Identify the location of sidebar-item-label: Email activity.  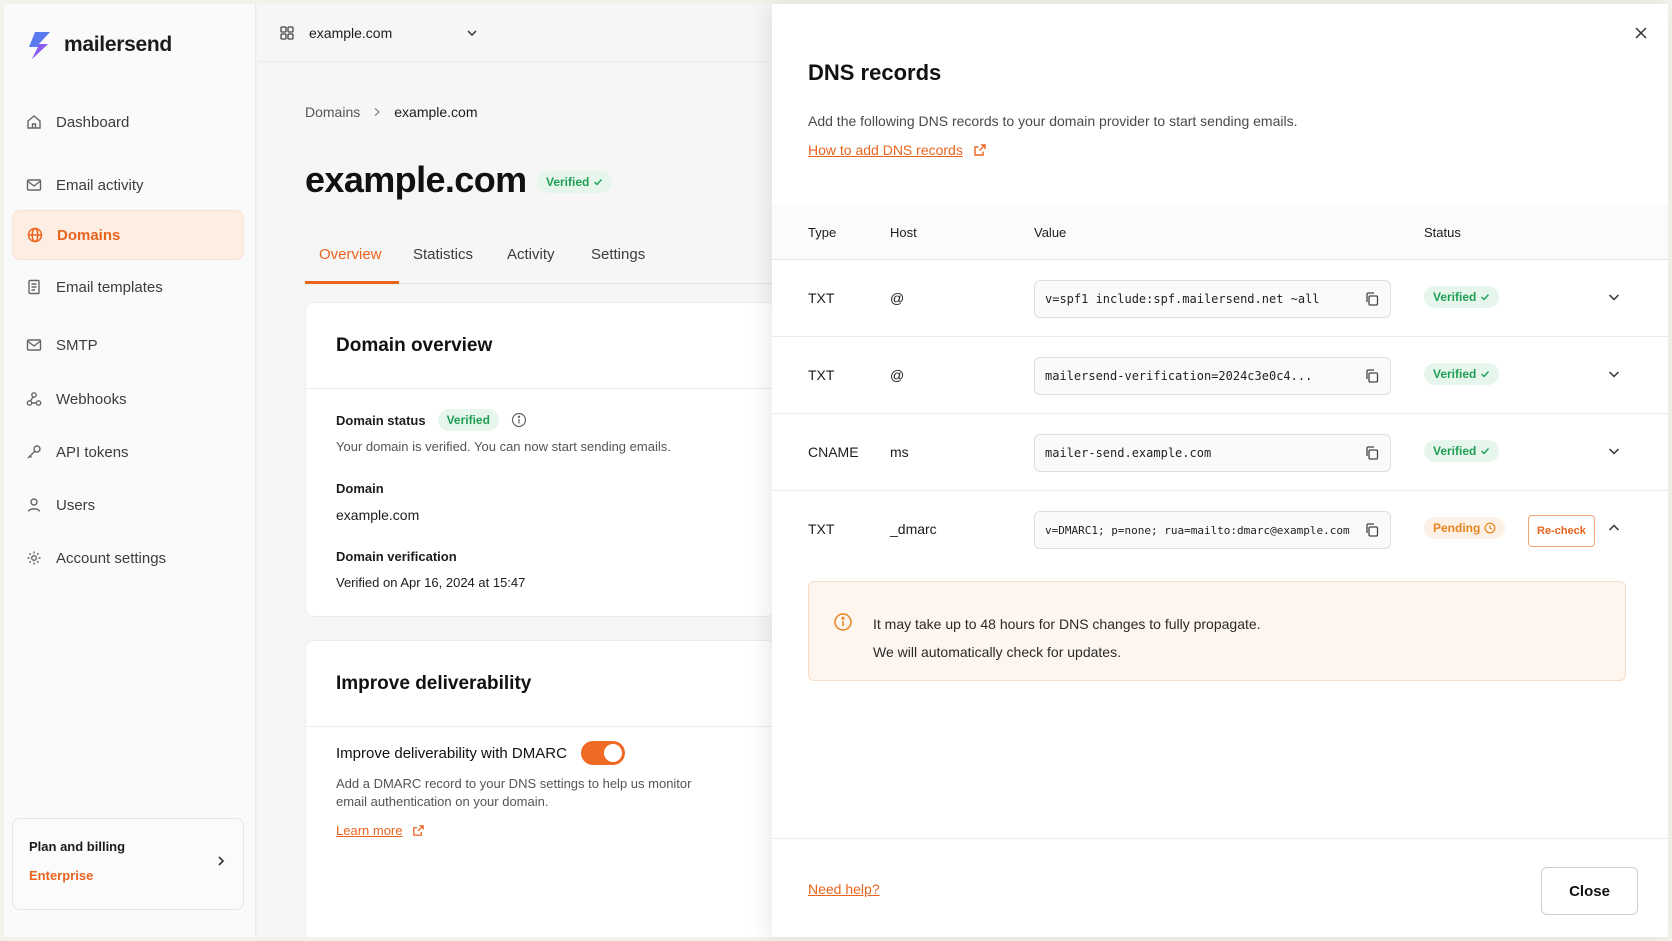
(100, 185).